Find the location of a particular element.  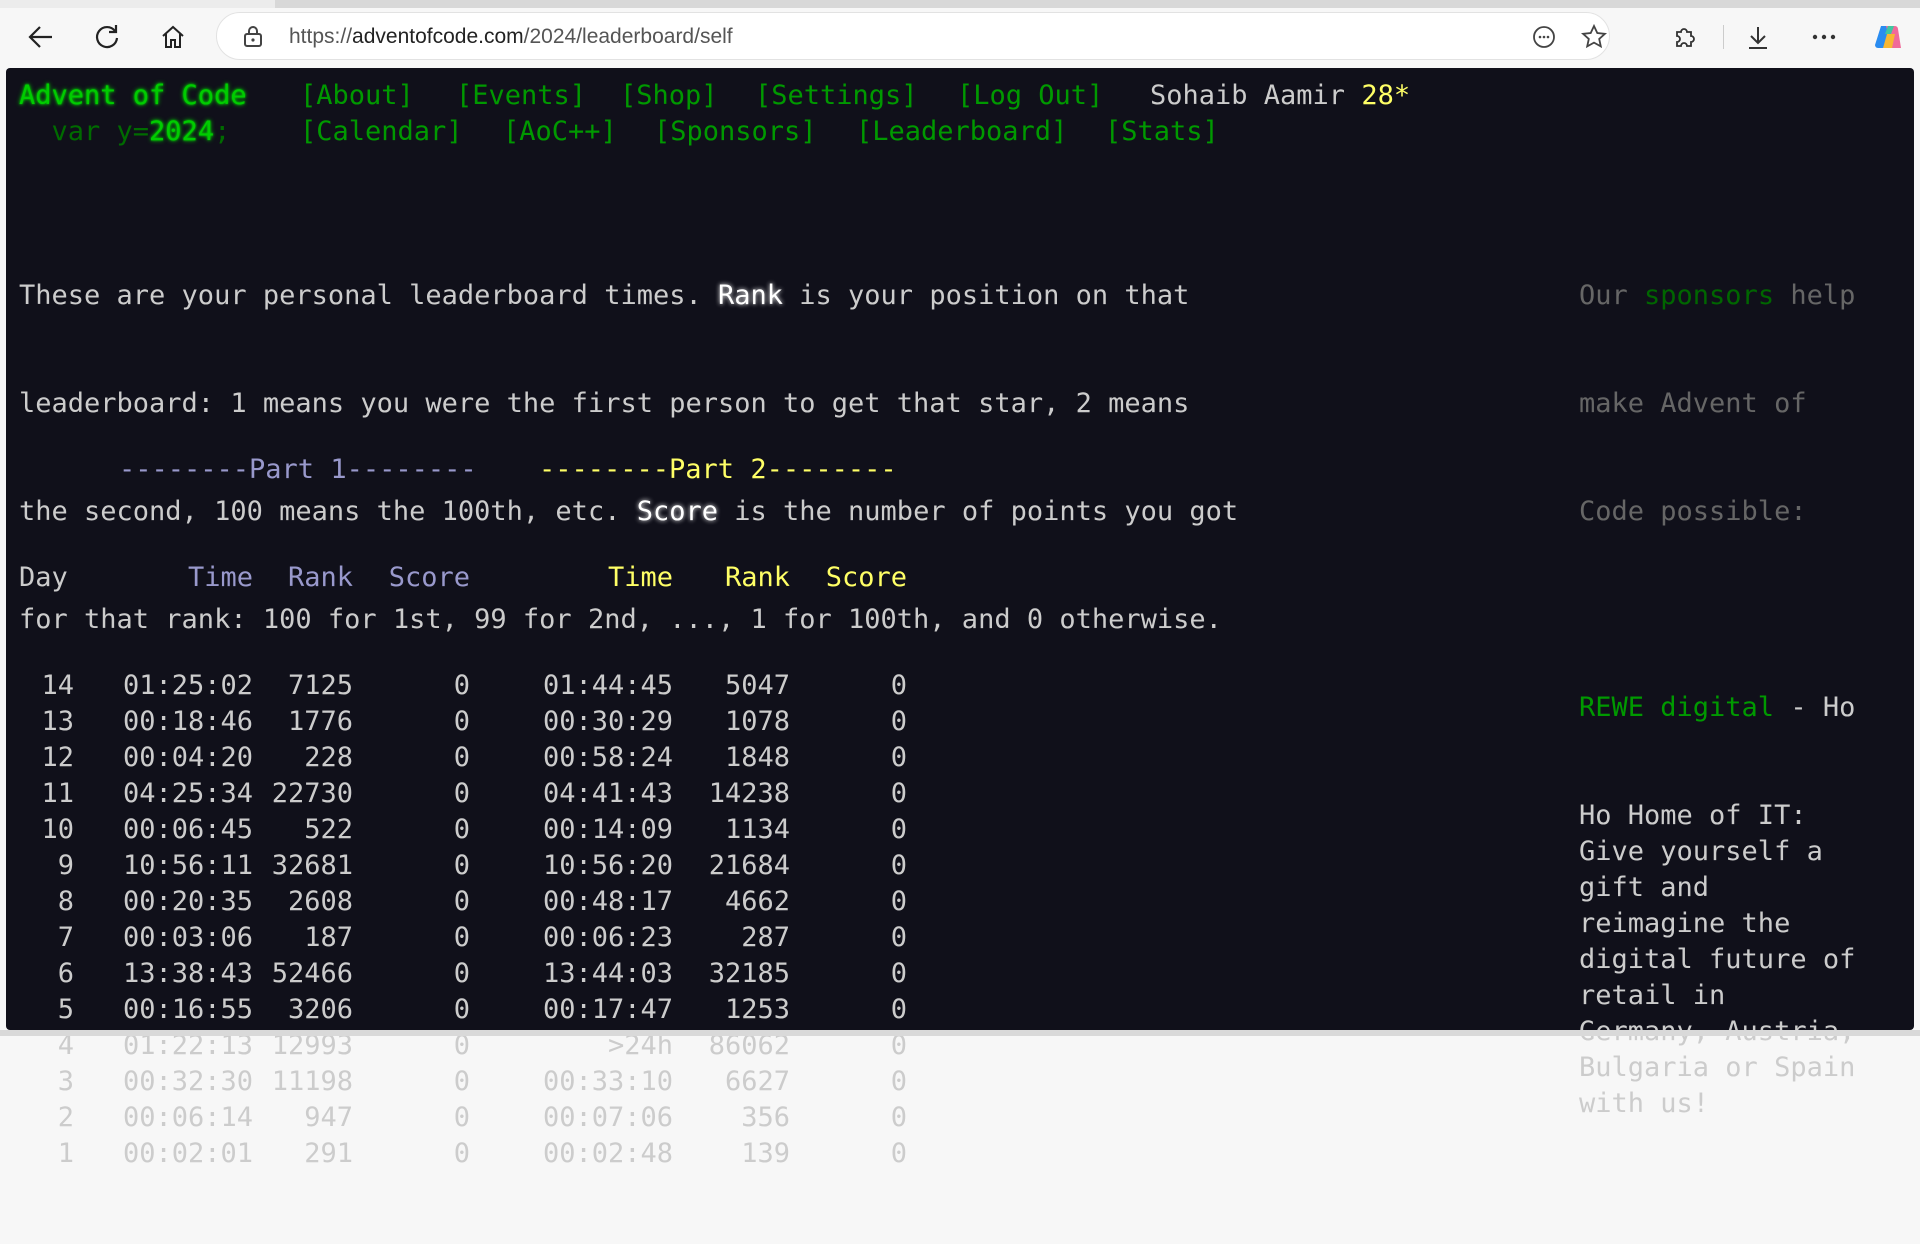

col-day: Day is located at coordinates (43, 577).